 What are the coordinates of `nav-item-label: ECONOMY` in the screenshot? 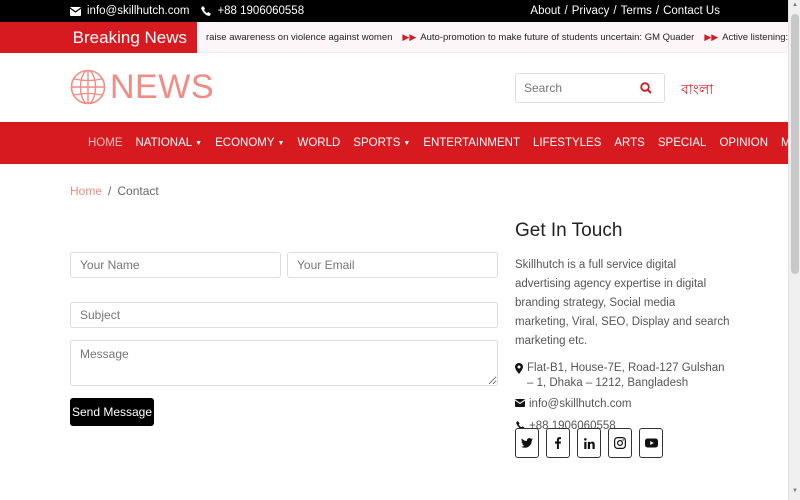 It's located at (245, 143).